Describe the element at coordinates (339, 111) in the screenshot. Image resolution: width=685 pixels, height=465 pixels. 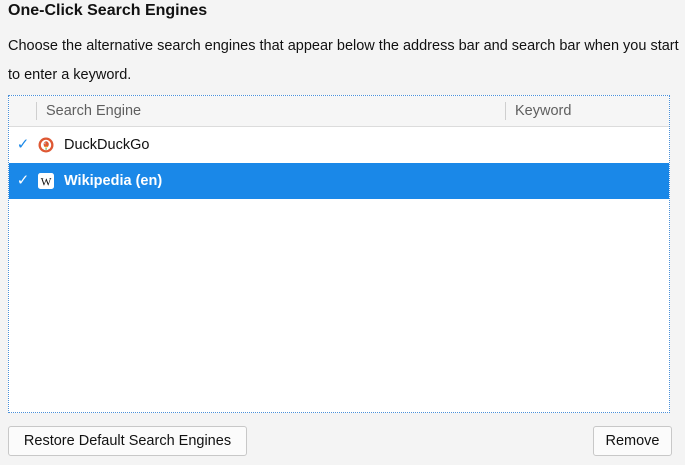
I see `list-header: Search Engine Keyword` at that location.